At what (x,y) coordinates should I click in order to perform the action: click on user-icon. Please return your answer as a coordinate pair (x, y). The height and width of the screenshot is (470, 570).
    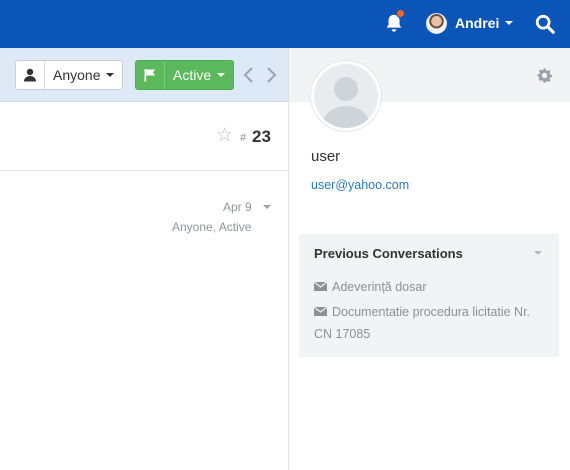
    Looking at the image, I should click on (30, 75).